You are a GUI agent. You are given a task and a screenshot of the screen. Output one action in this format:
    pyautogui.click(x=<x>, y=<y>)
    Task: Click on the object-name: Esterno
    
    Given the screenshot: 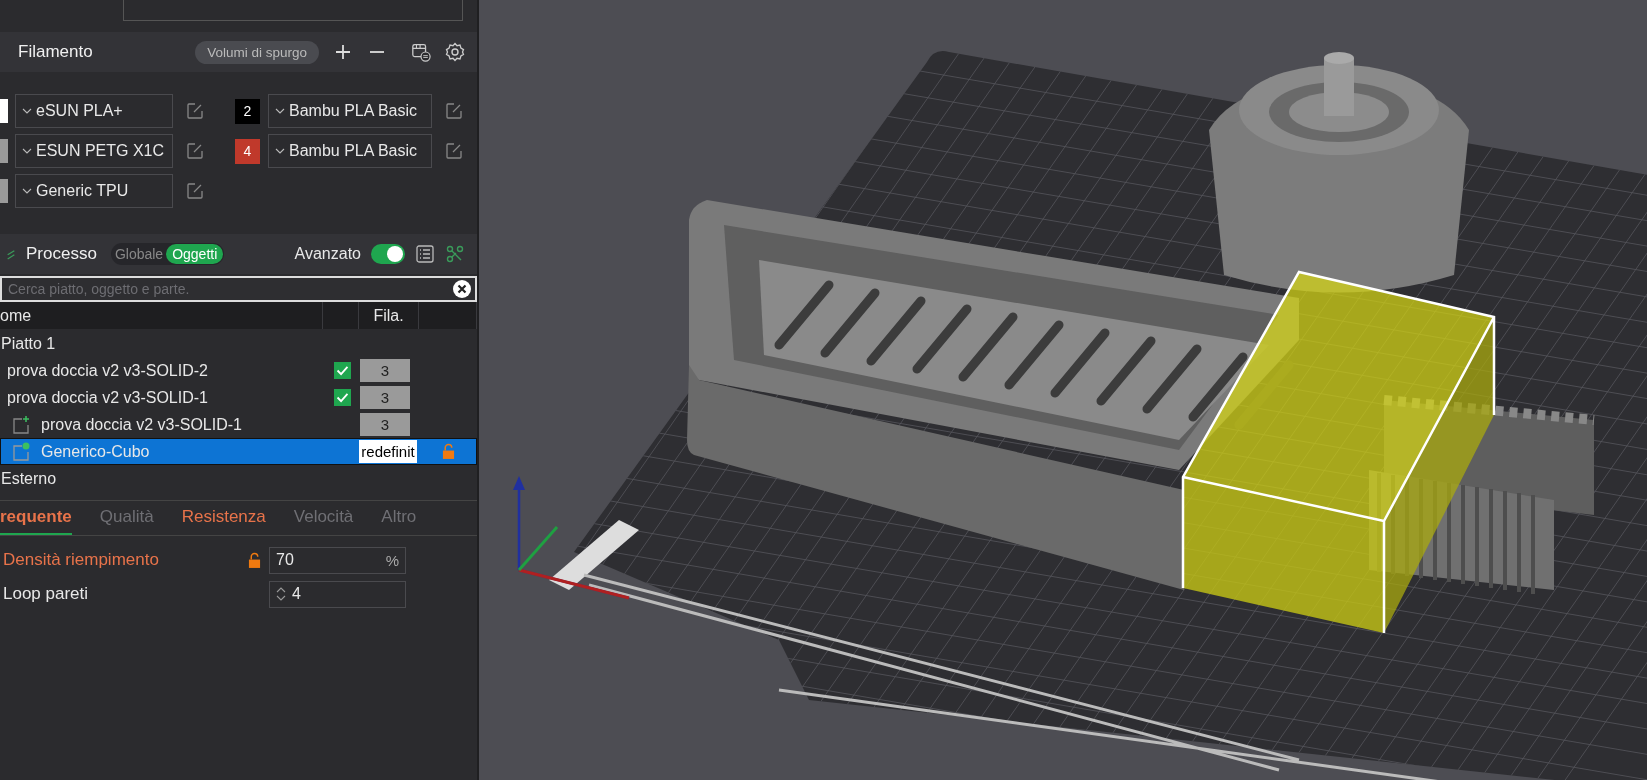 What is the action you would take?
    pyautogui.click(x=29, y=478)
    